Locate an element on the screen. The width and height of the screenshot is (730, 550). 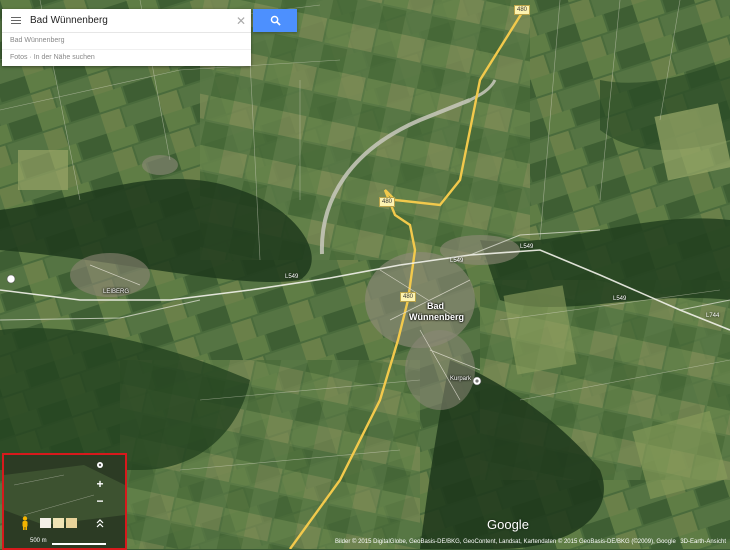
compass-button is located at coordinates (100, 465).